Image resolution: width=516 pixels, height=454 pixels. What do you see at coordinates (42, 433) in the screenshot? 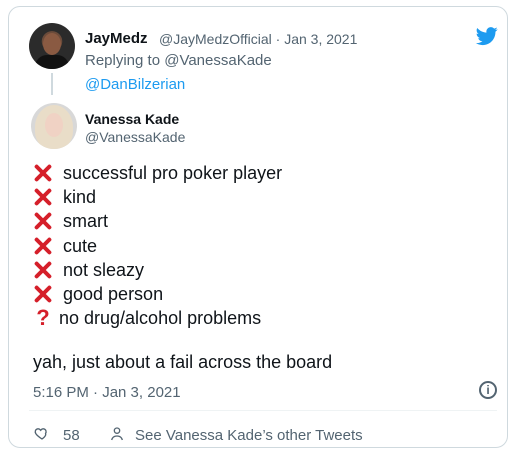
I see `heart-icon` at bounding box center [42, 433].